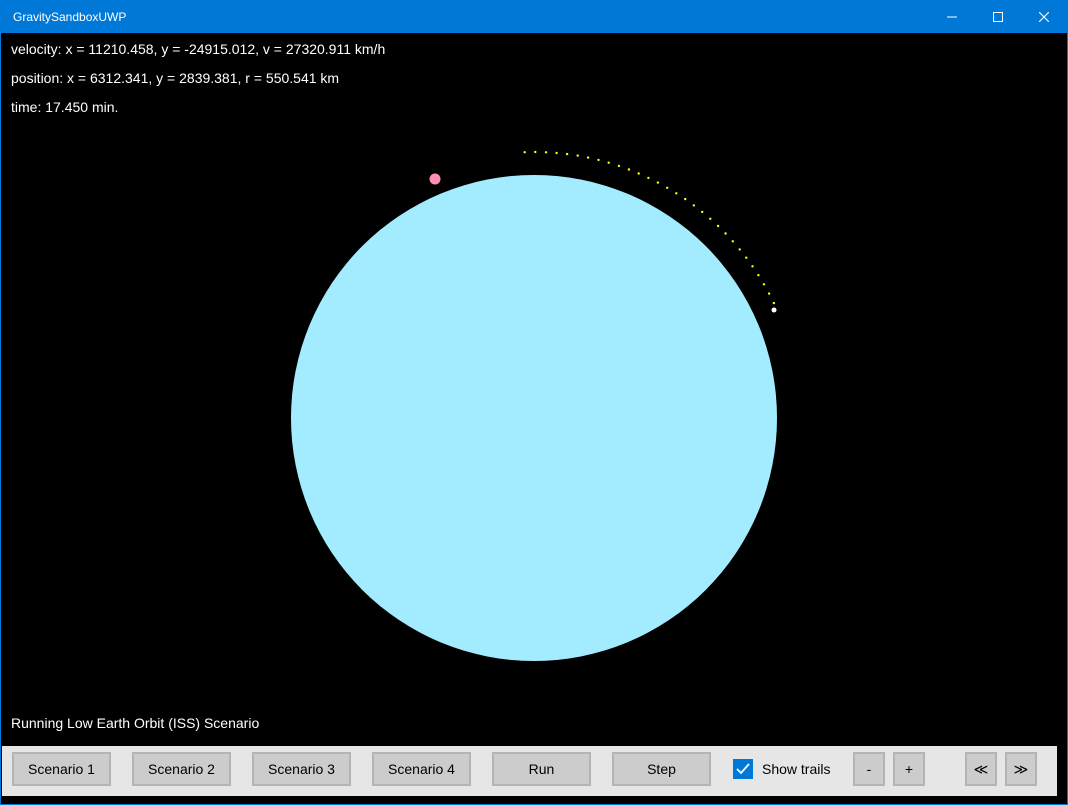 This screenshot has height=805, width=1068. What do you see at coordinates (774, 310) in the screenshot?
I see `satellite` at bounding box center [774, 310].